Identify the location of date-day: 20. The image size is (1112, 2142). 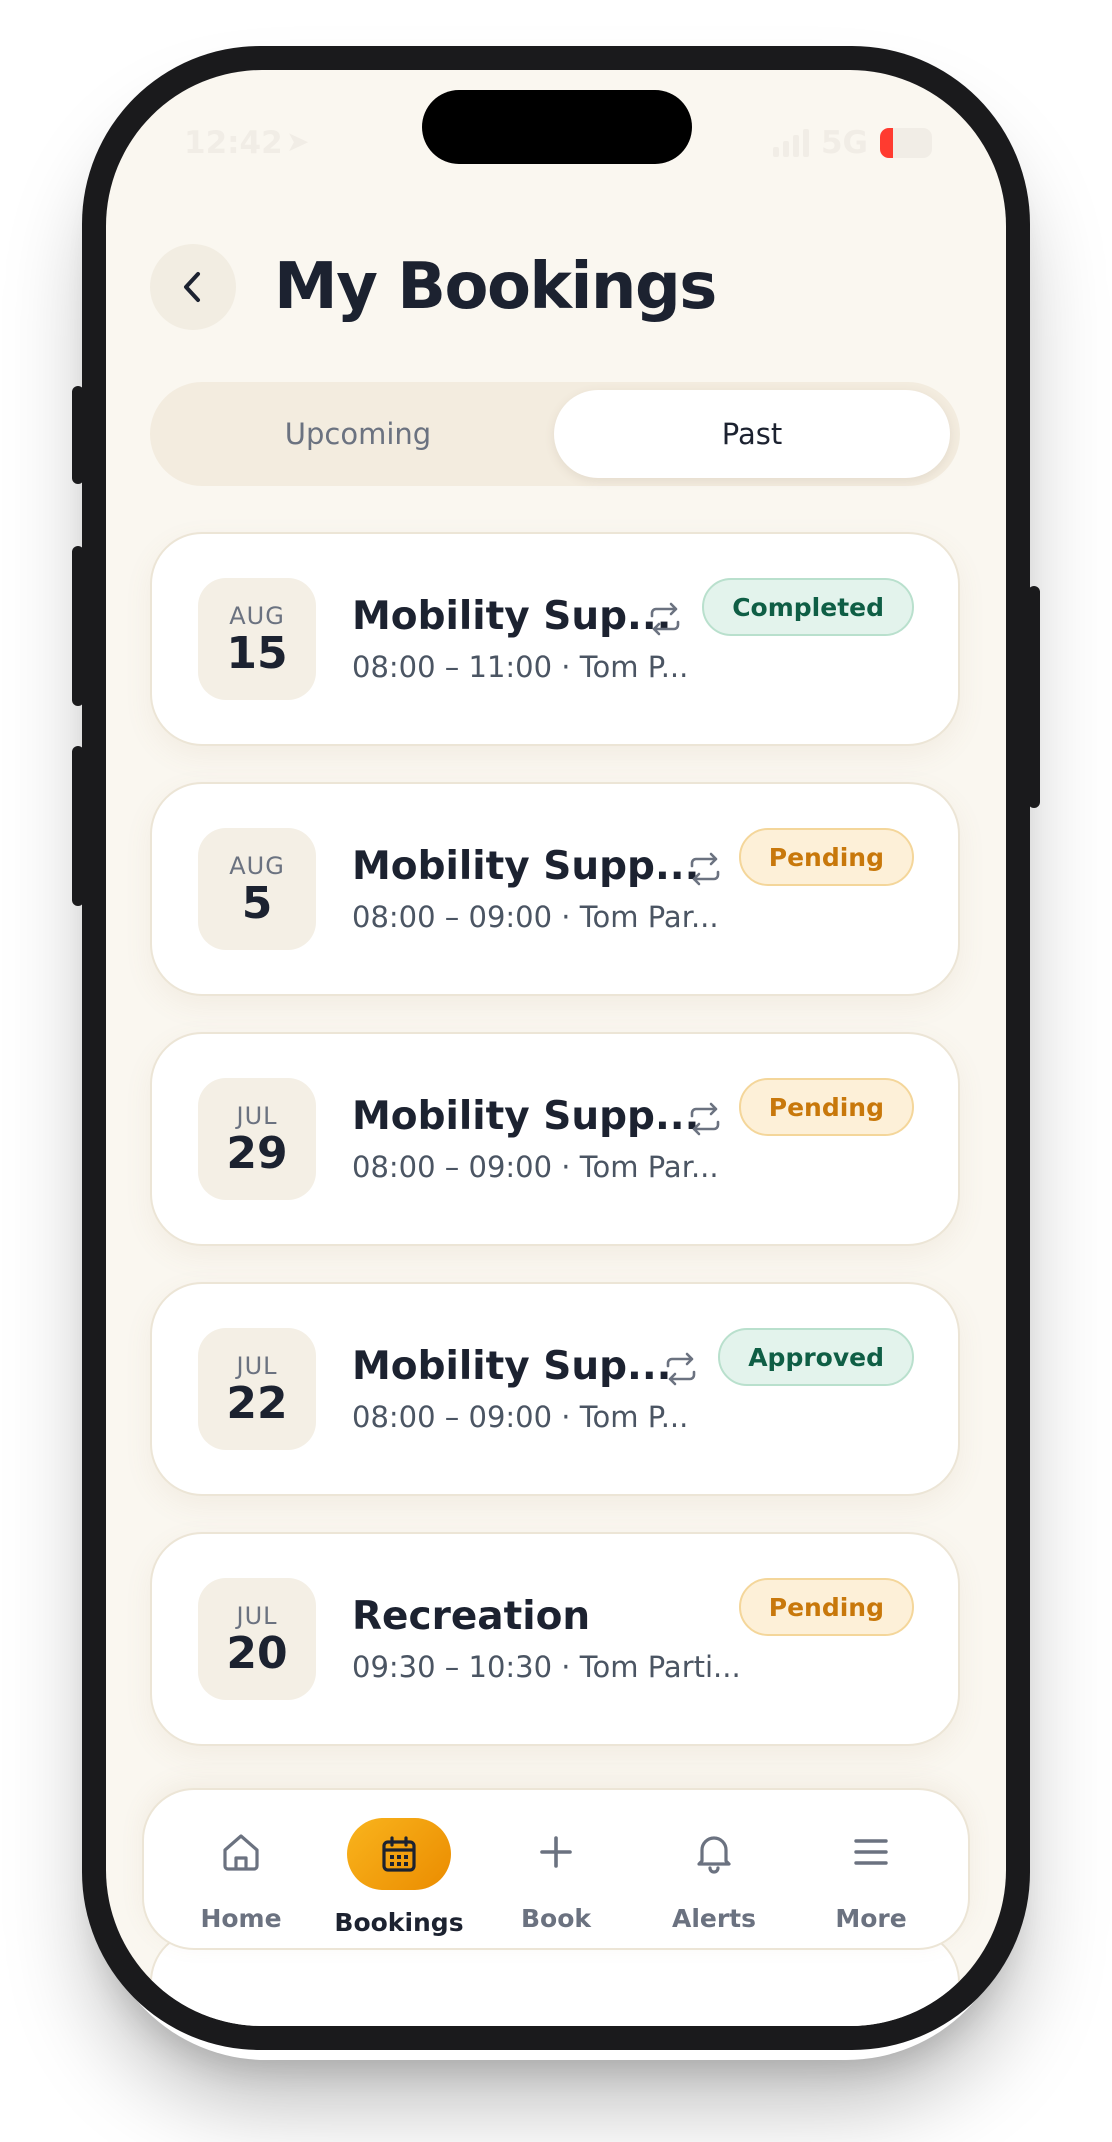
(257, 1653).